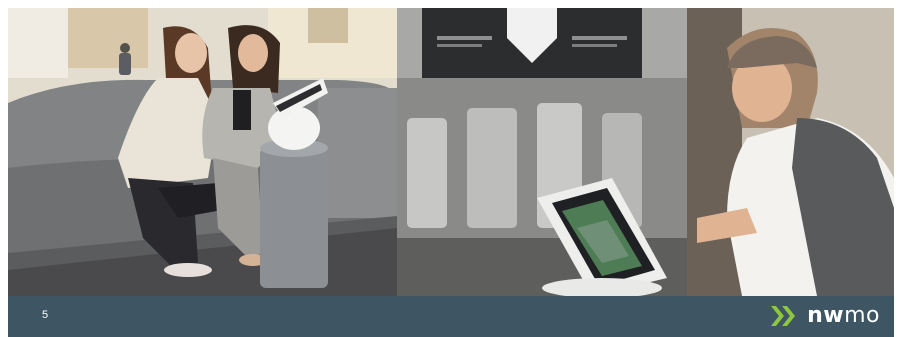 The height and width of the screenshot is (337, 901). What do you see at coordinates (783, 316) in the screenshot?
I see `double-chevron-icon` at bounding box center [783, 316].